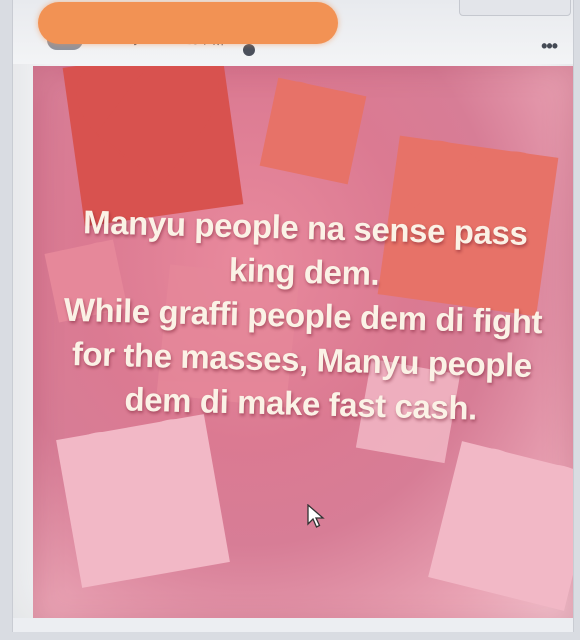 The width and height of the screenshot is (580, 640). I want to click on globe-icon, so click(249, 50).